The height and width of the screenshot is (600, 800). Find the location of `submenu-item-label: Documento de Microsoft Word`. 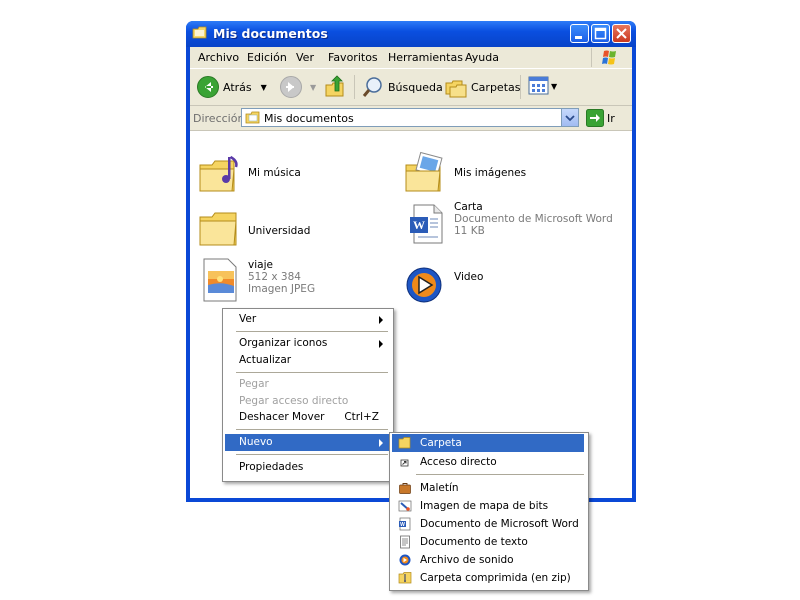

submenu-item-label: Documento de Microsoft Word is located at coordinates (499, 524).